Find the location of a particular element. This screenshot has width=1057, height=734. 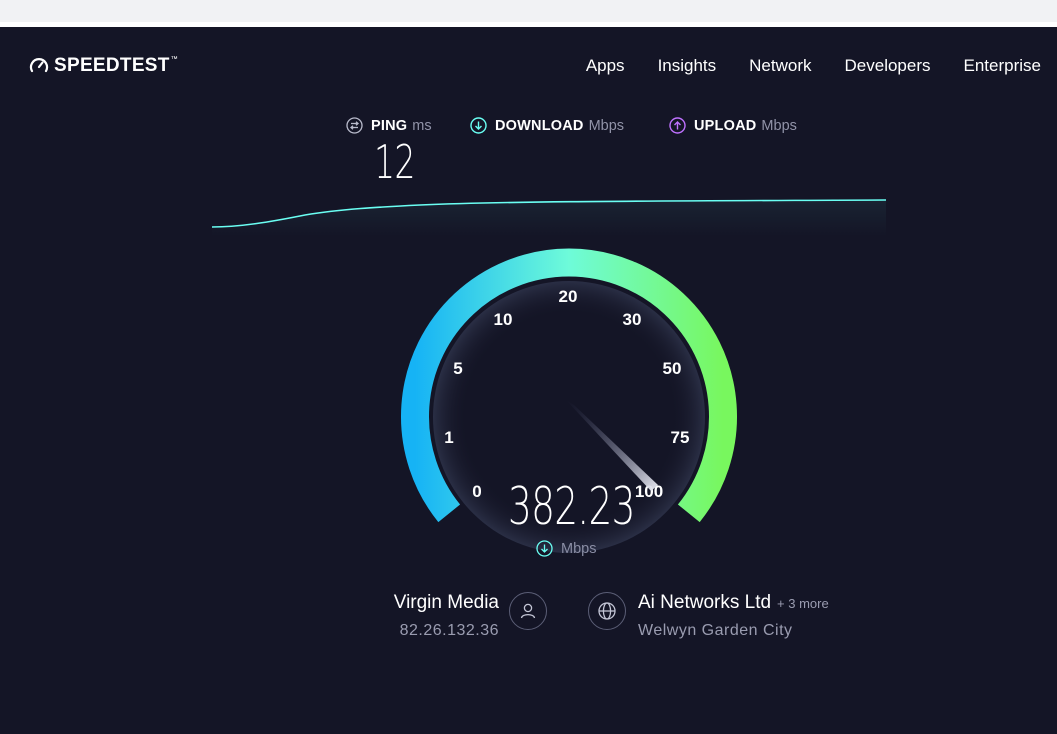

user-icon is located at coordinates (528, 611).